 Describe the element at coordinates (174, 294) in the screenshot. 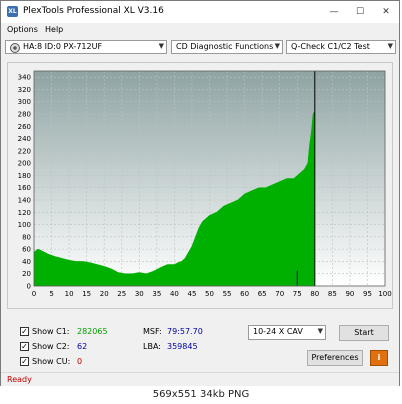

I see `x-tick-label: 40` at that location.